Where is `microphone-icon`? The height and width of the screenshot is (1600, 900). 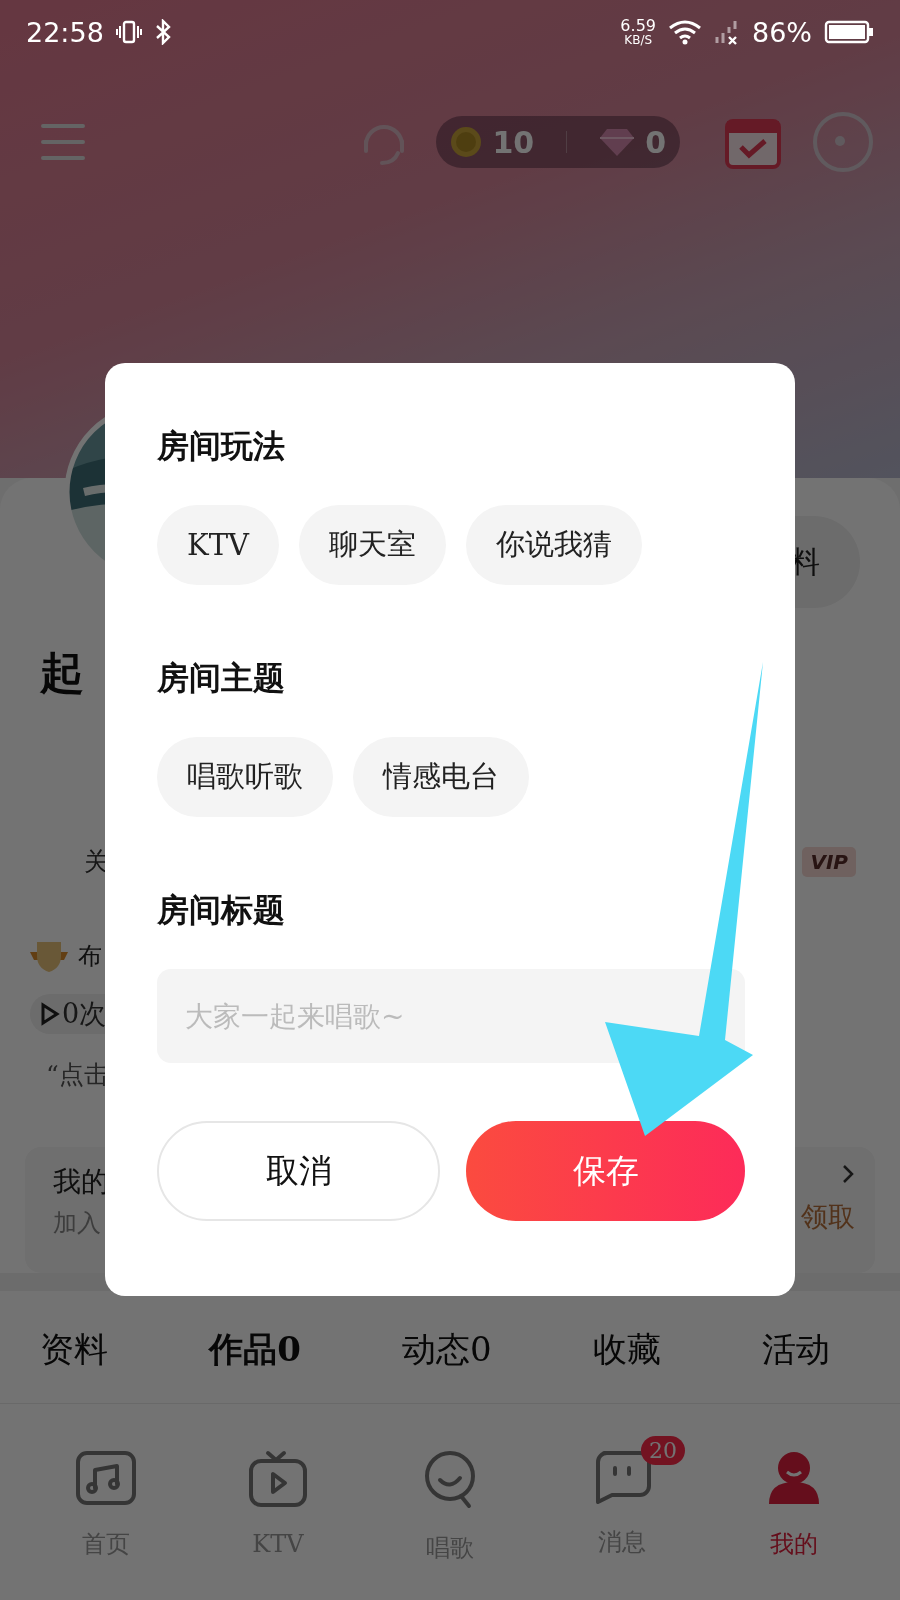 microphone-icon is located at coordinates (450, 1480).